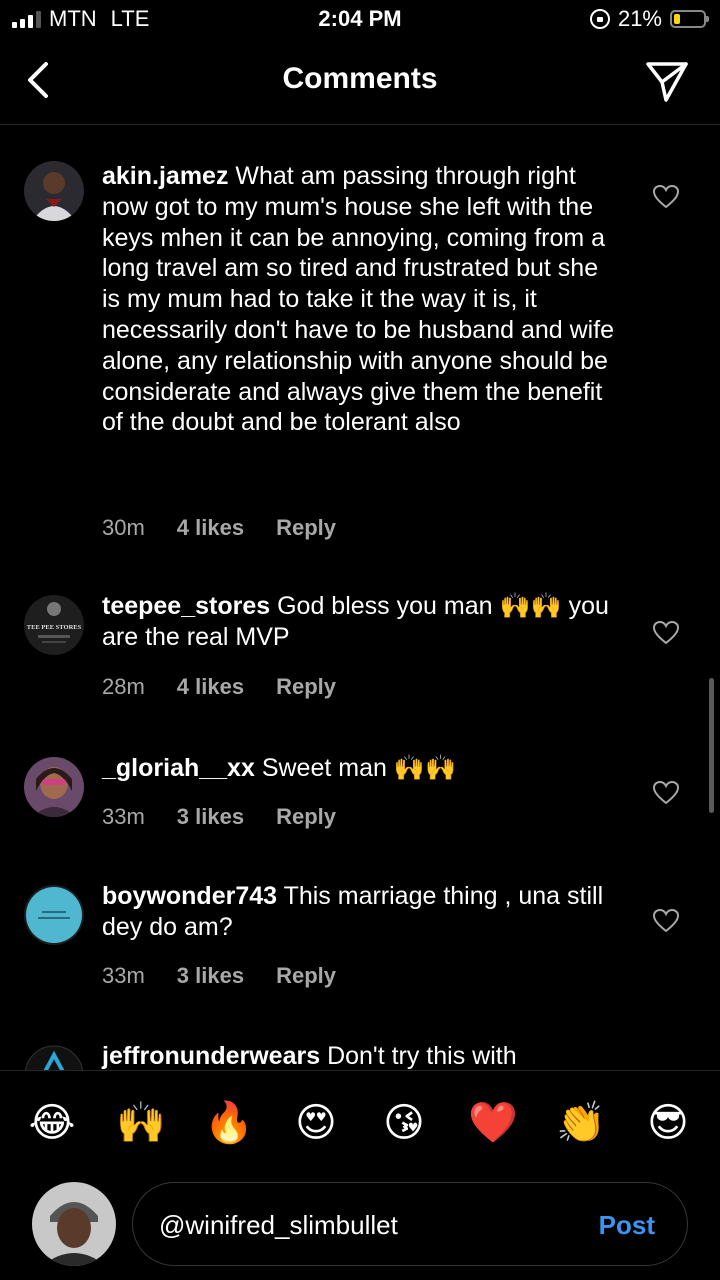 This screenshot has width=720, height=1280. I want to click on comment-username: boywonder743, so click(189, 896).